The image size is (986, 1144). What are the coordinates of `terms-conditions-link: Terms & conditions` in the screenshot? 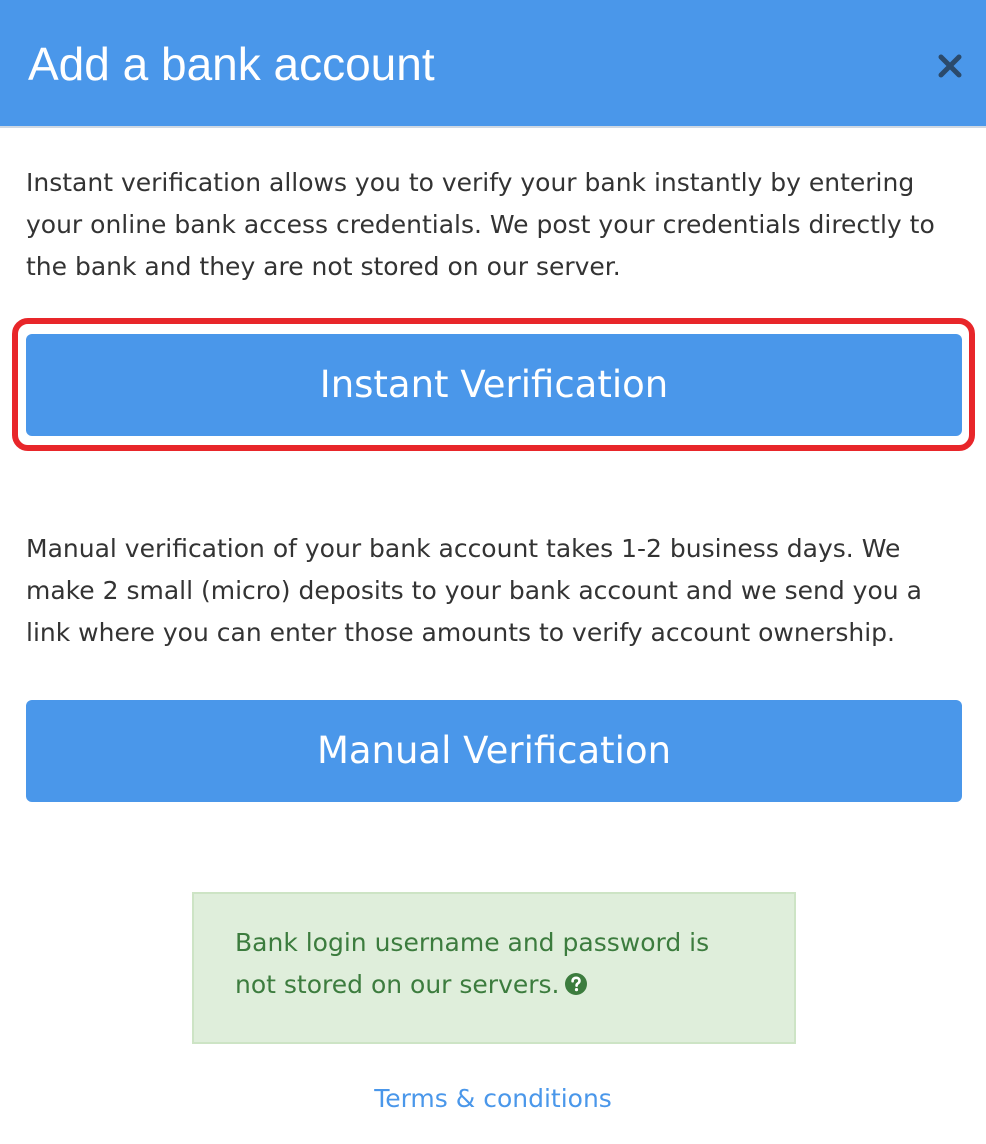 It's located at (493, 1099).